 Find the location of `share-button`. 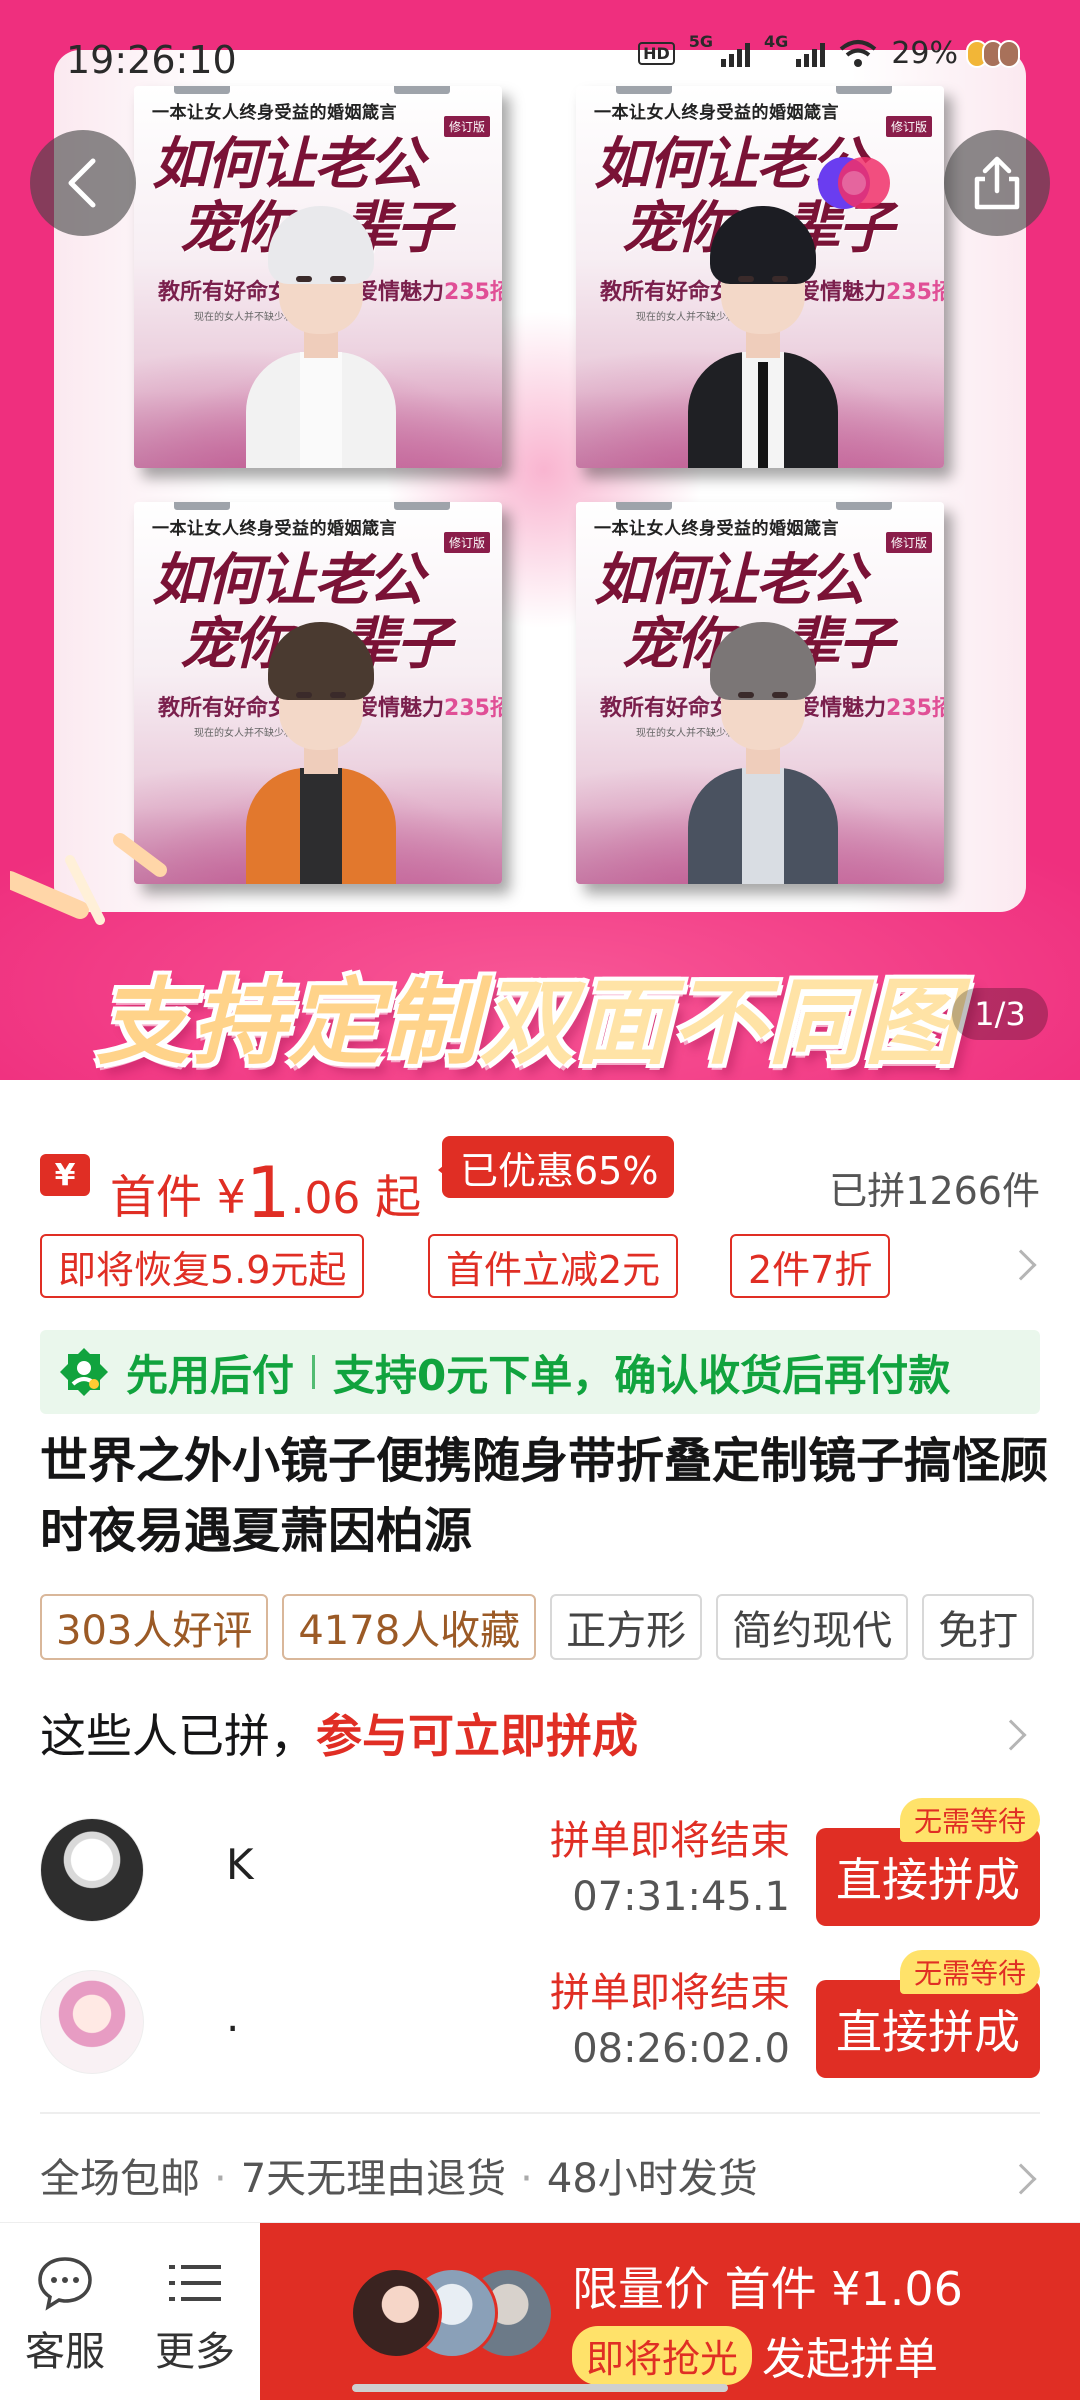

share-button is located at coordinates (997, 183).